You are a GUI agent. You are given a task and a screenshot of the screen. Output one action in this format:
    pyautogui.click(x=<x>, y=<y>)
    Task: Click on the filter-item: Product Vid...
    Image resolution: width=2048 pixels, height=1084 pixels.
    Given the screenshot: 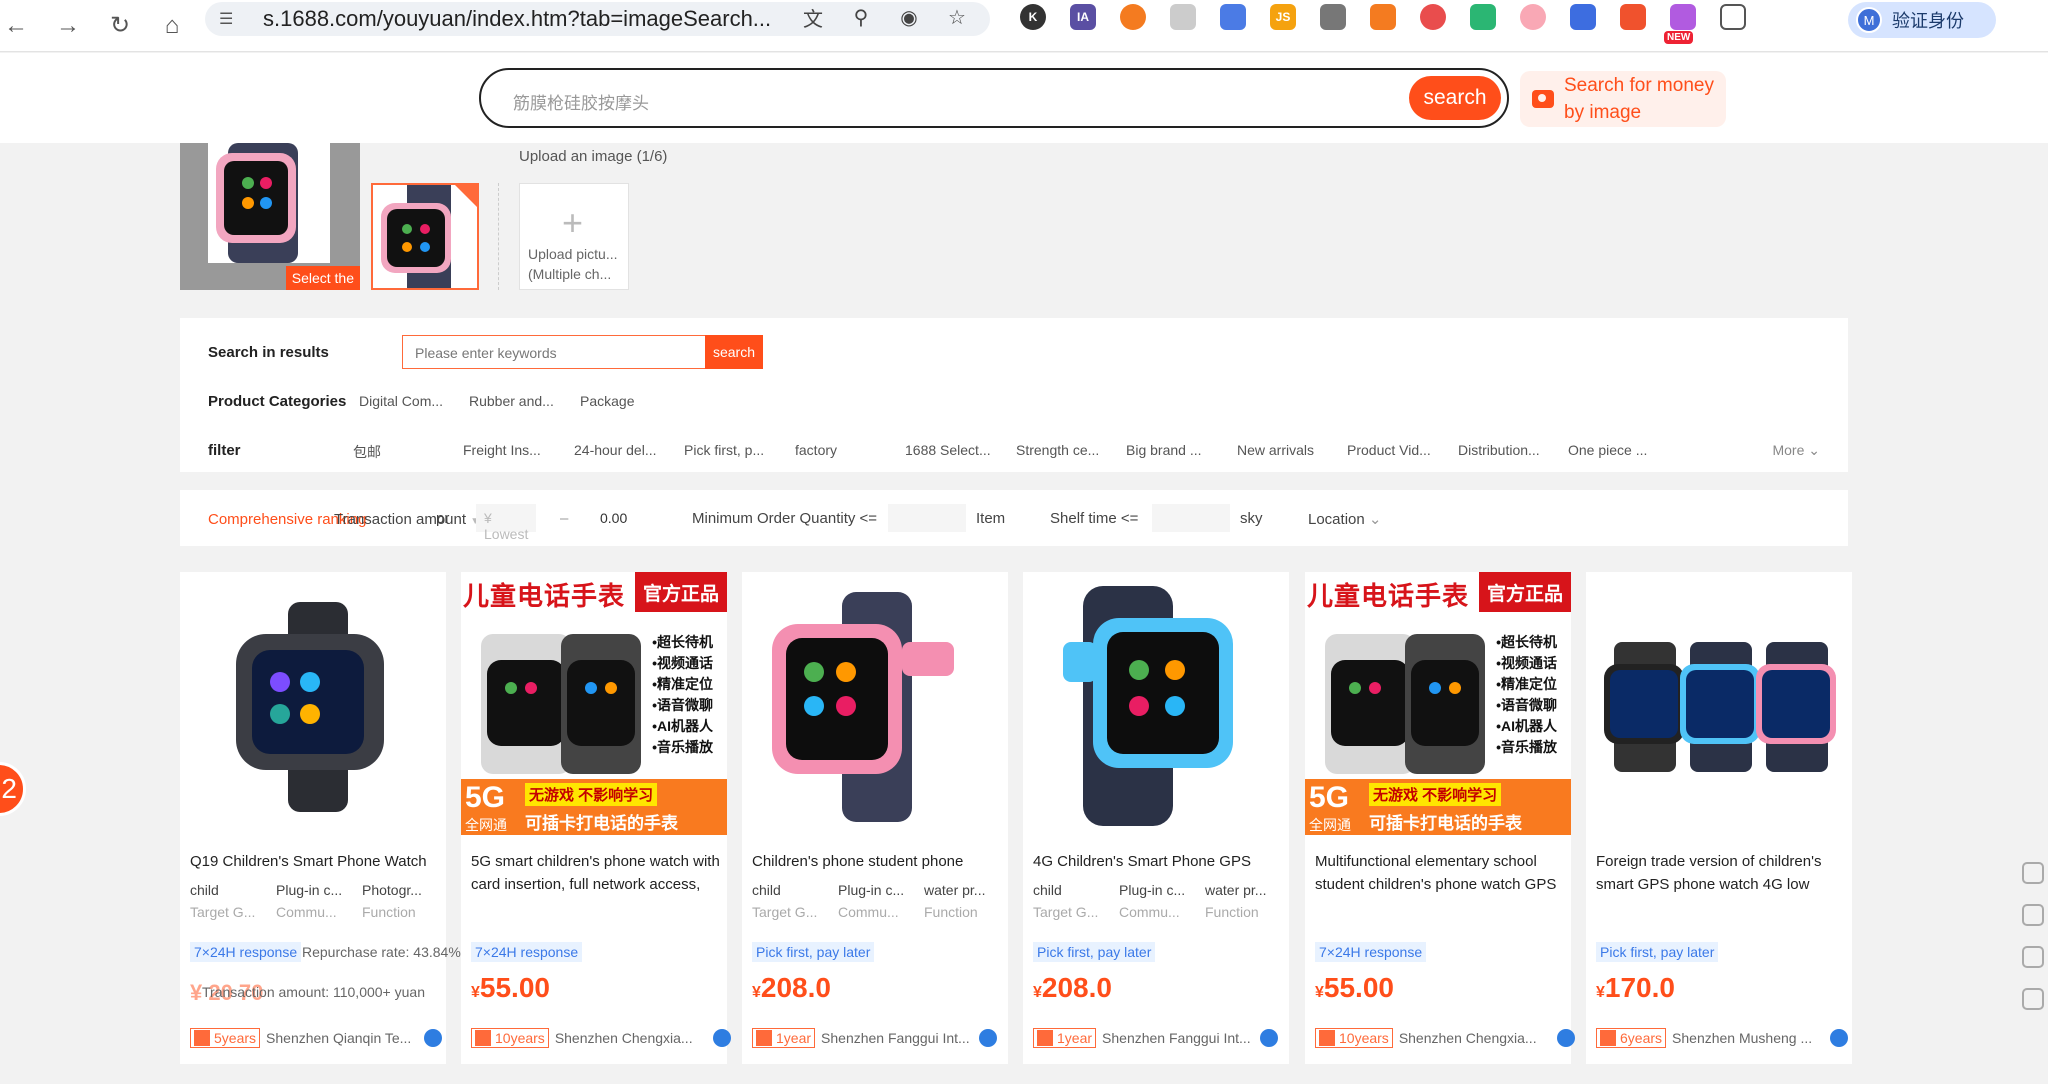 What is the action you would take?
    pyautogui.click(x=1389, y=450)
    